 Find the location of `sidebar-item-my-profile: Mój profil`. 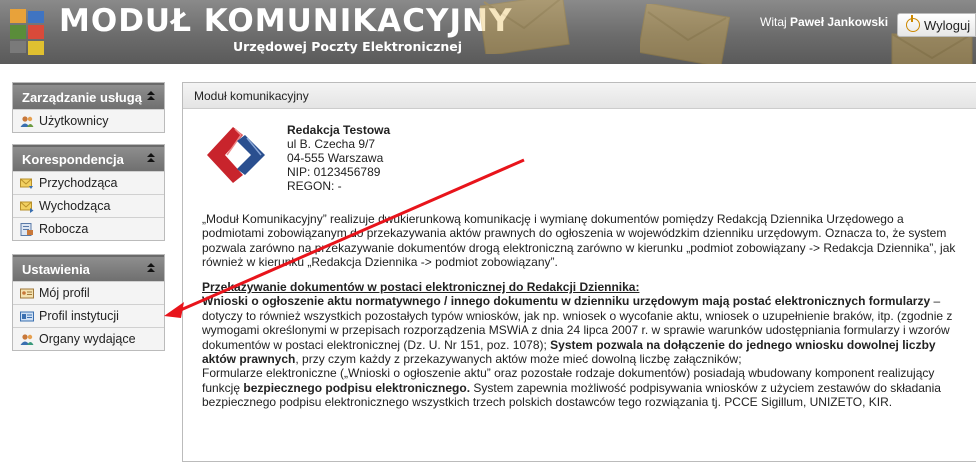

sidebar-item-my-profile: Mój profil is located at coordinates (88, 292).